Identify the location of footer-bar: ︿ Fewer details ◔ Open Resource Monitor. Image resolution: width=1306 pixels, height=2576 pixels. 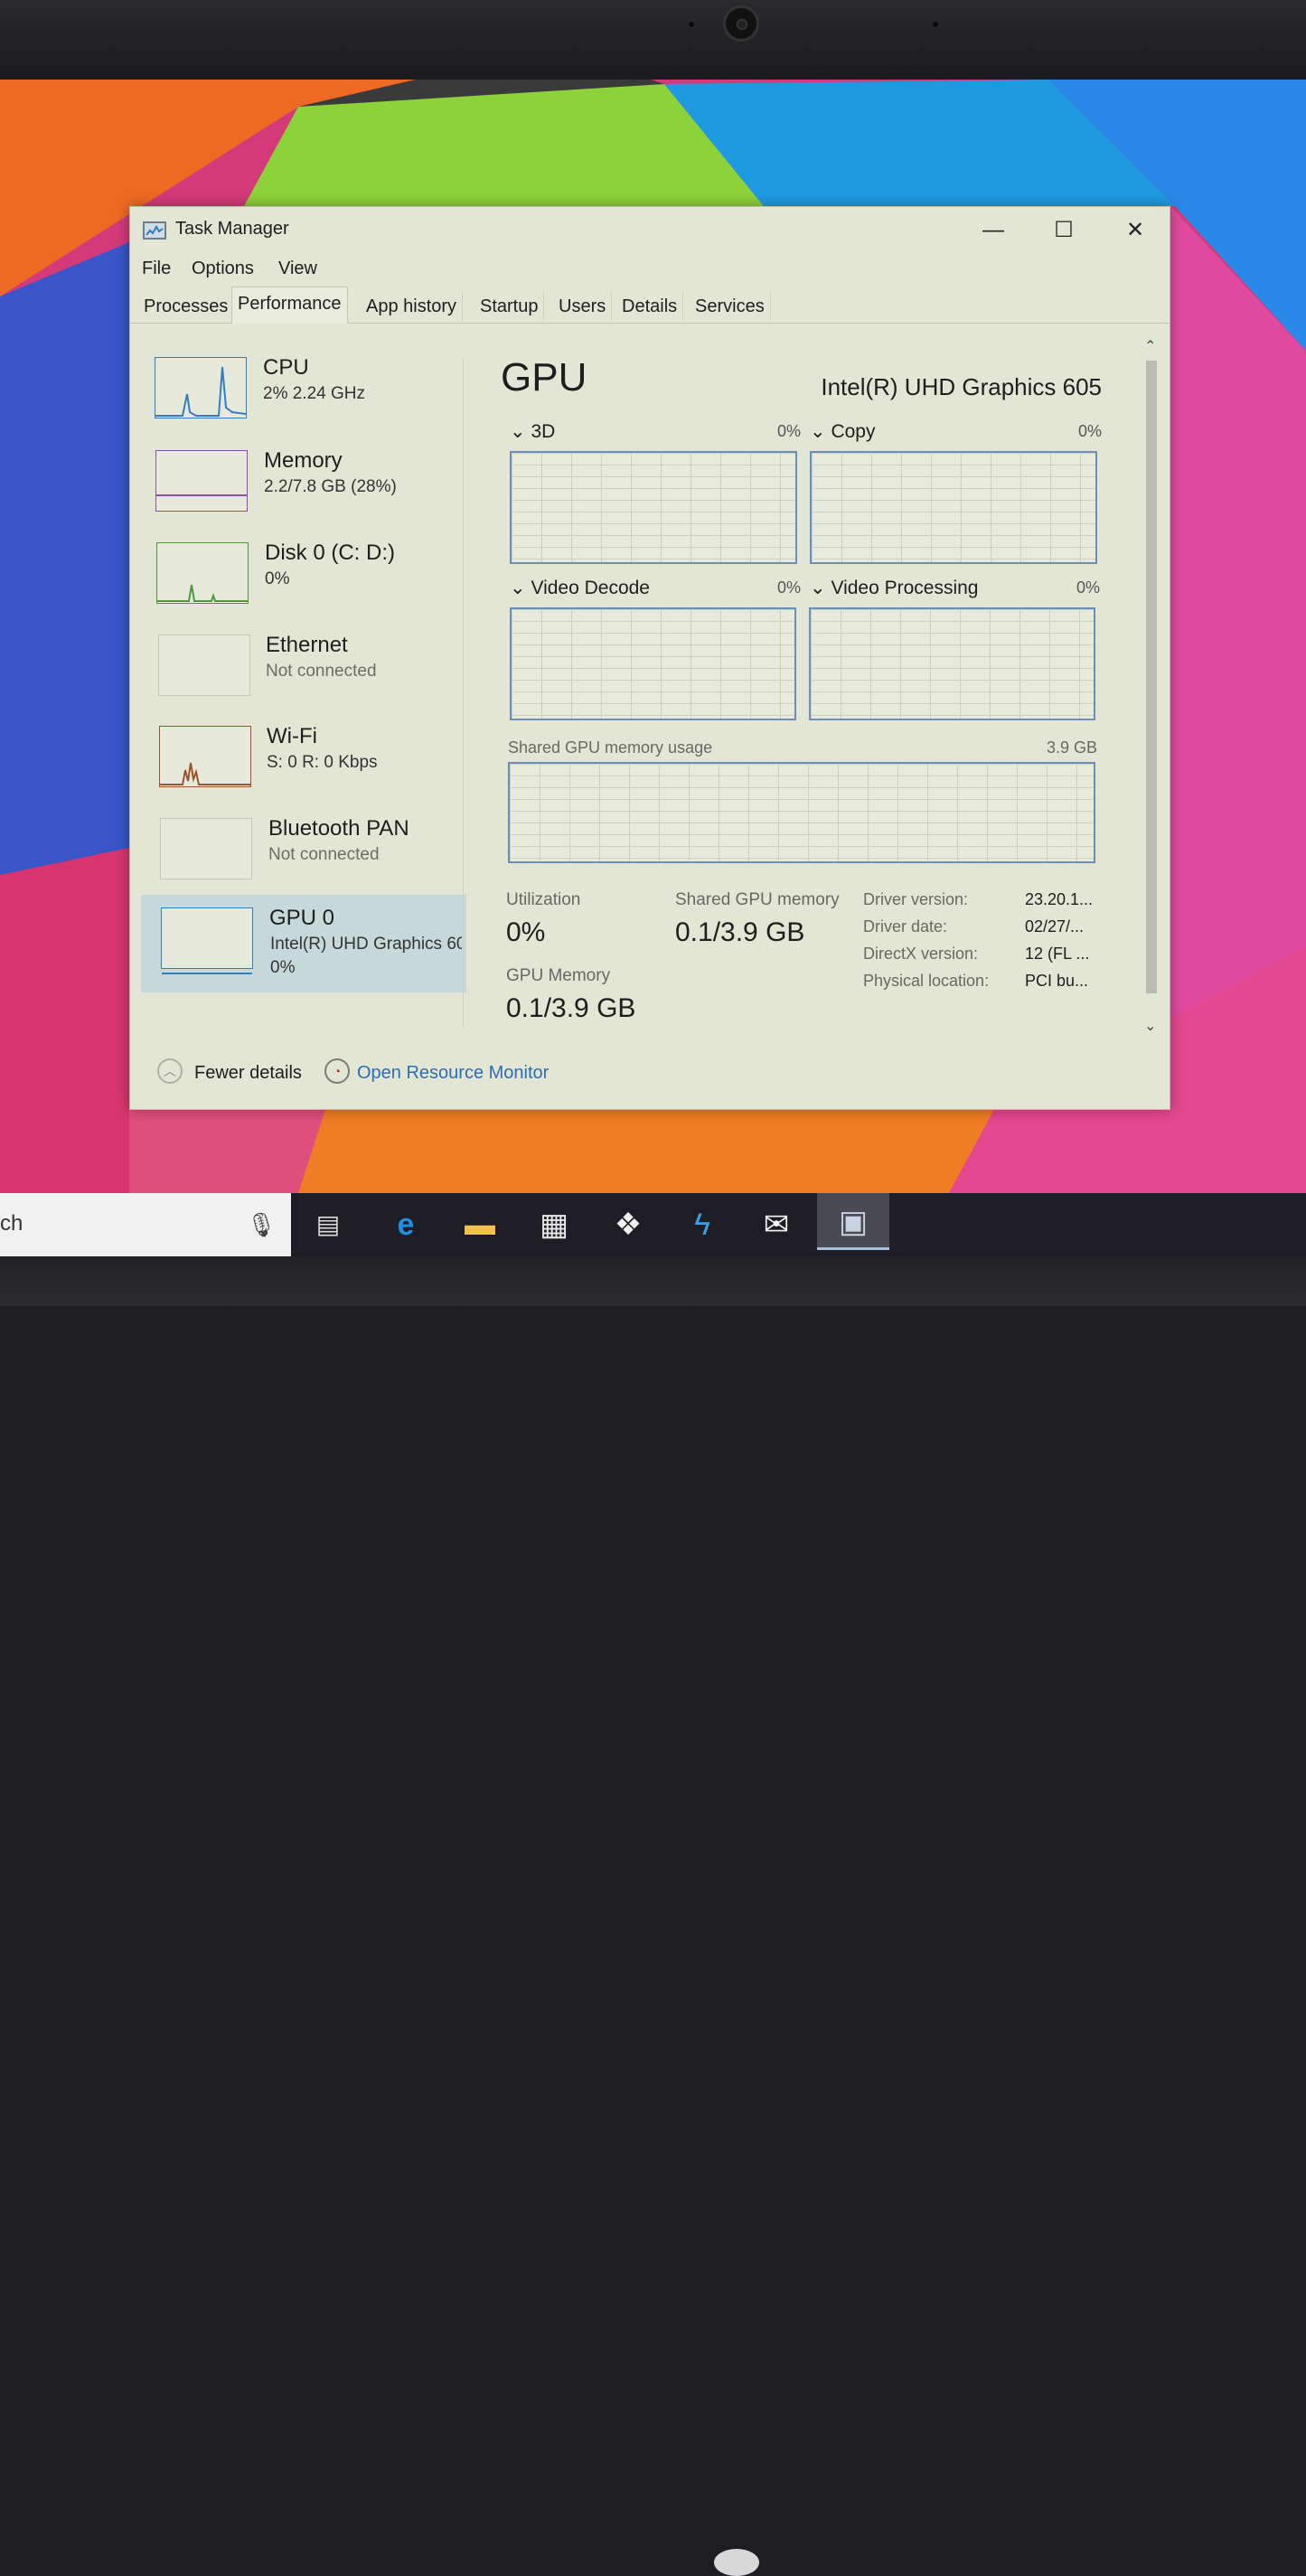
(650, 1074).